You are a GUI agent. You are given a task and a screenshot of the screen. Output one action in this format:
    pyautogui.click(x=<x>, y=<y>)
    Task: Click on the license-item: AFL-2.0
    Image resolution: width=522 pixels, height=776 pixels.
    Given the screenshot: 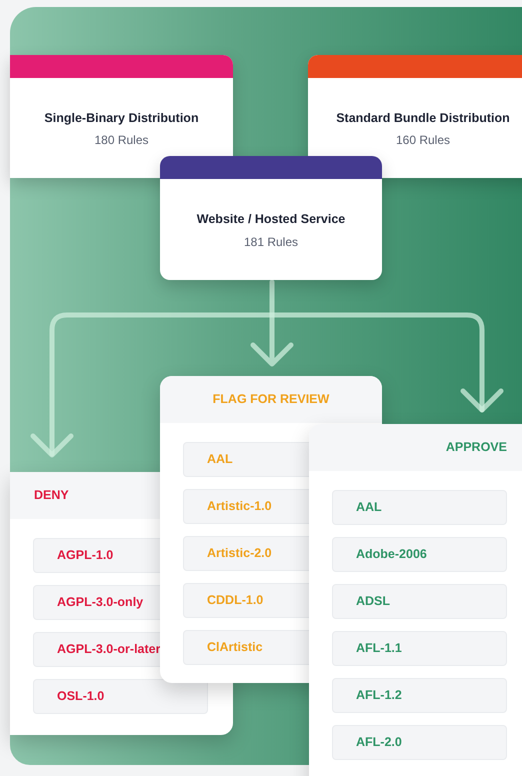 What is the action you would take?
    pyautogui.click(x=419, y=742)
    